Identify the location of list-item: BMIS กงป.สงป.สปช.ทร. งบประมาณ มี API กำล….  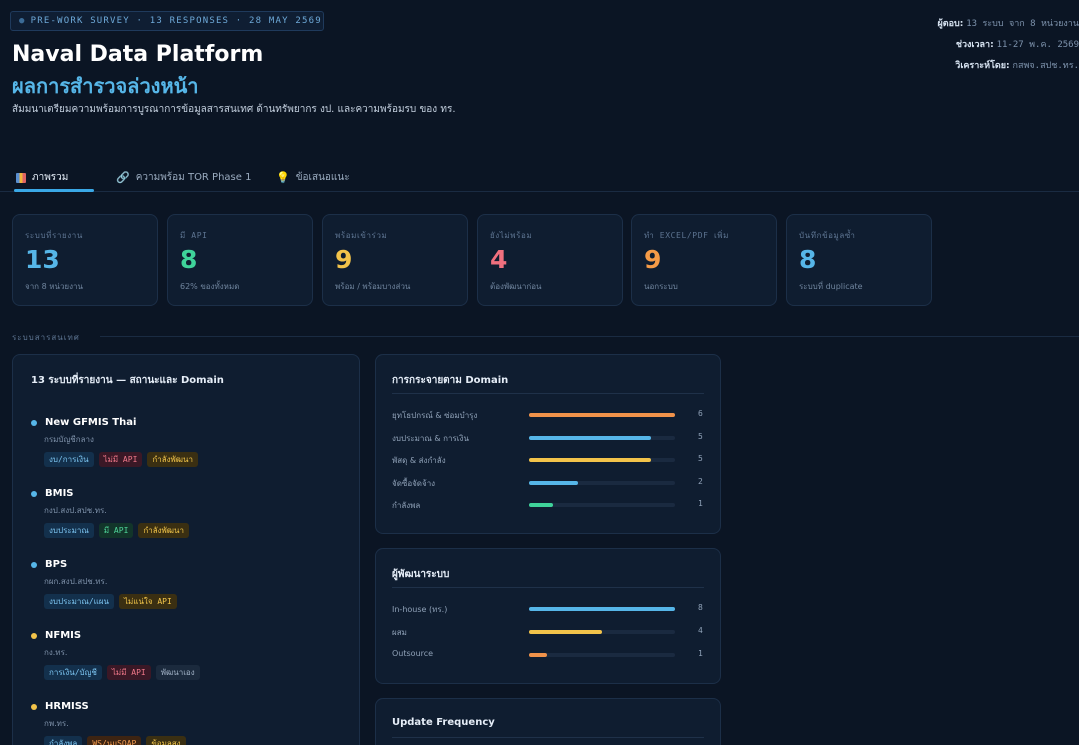
(110, 513).